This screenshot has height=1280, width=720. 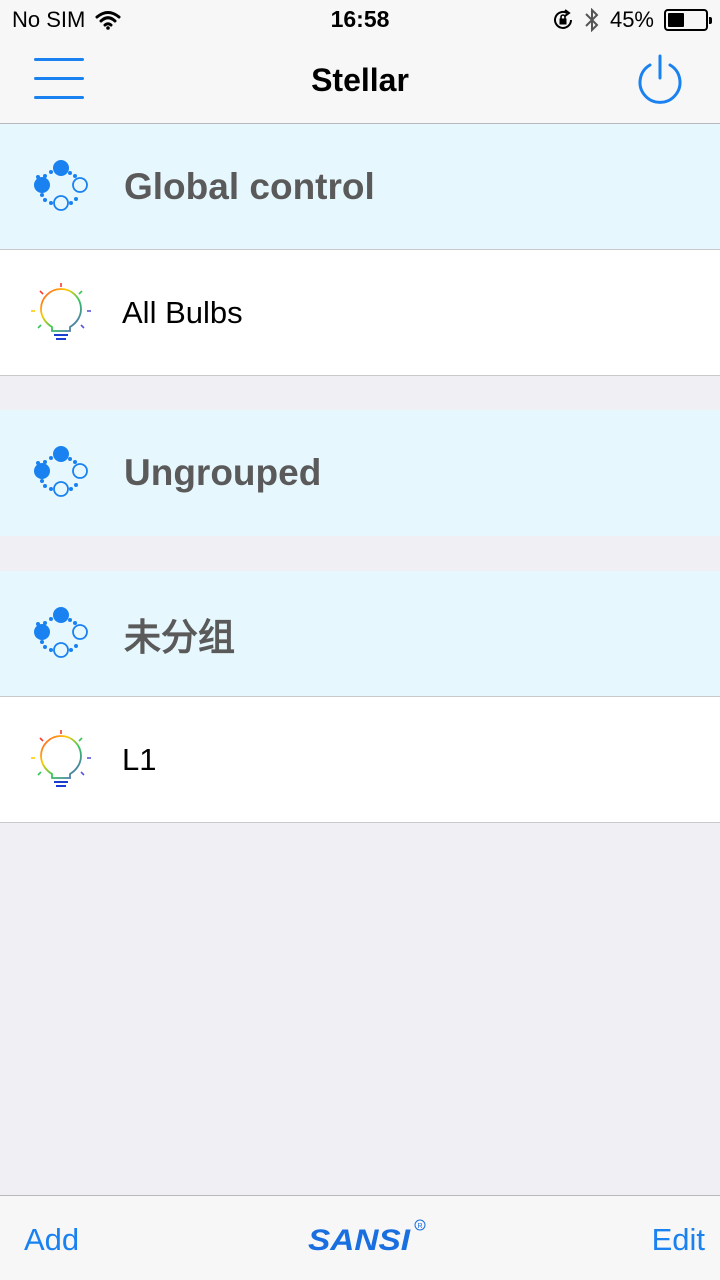 What do you see at coordinates (139, 759) in the screenshot?
I see `bulb-label: L1` at bounding box center [139, 759].